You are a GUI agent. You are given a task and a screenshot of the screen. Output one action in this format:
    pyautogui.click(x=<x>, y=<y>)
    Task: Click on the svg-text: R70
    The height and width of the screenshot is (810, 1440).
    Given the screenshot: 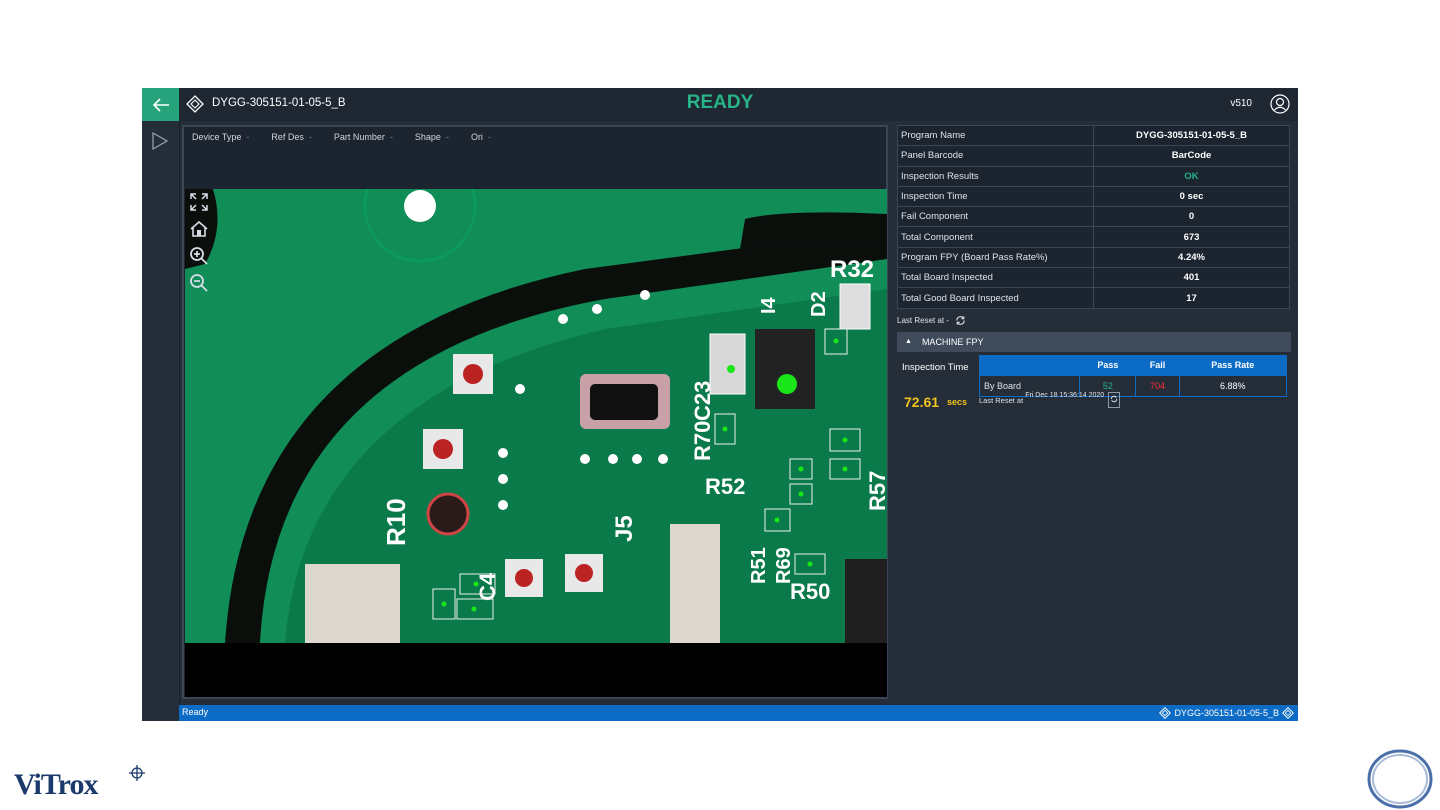 What is the action you would take?
    pyautogui.click(x=702, y=441)
    